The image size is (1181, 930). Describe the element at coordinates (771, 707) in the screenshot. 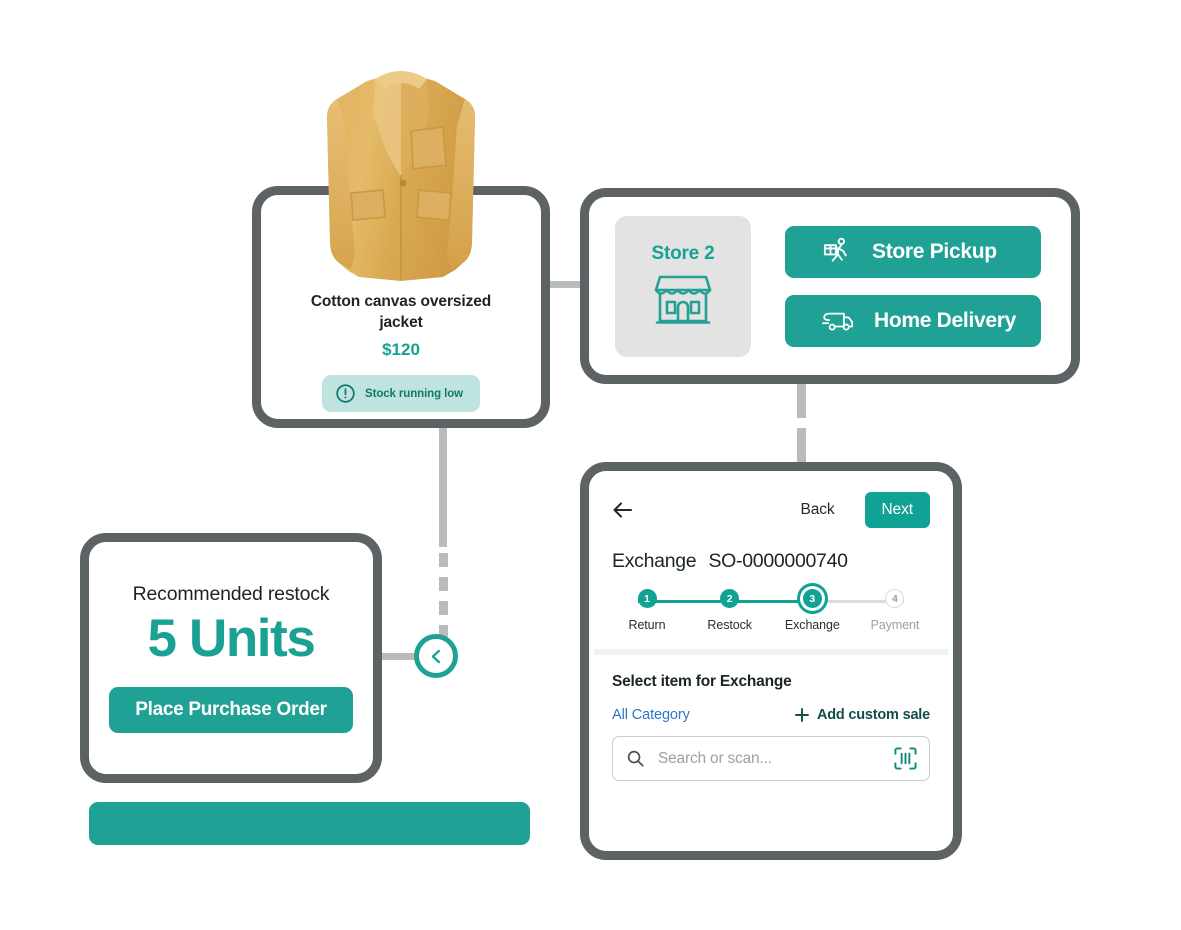

I see `filter-row: All Category Add custom sale` at that location.